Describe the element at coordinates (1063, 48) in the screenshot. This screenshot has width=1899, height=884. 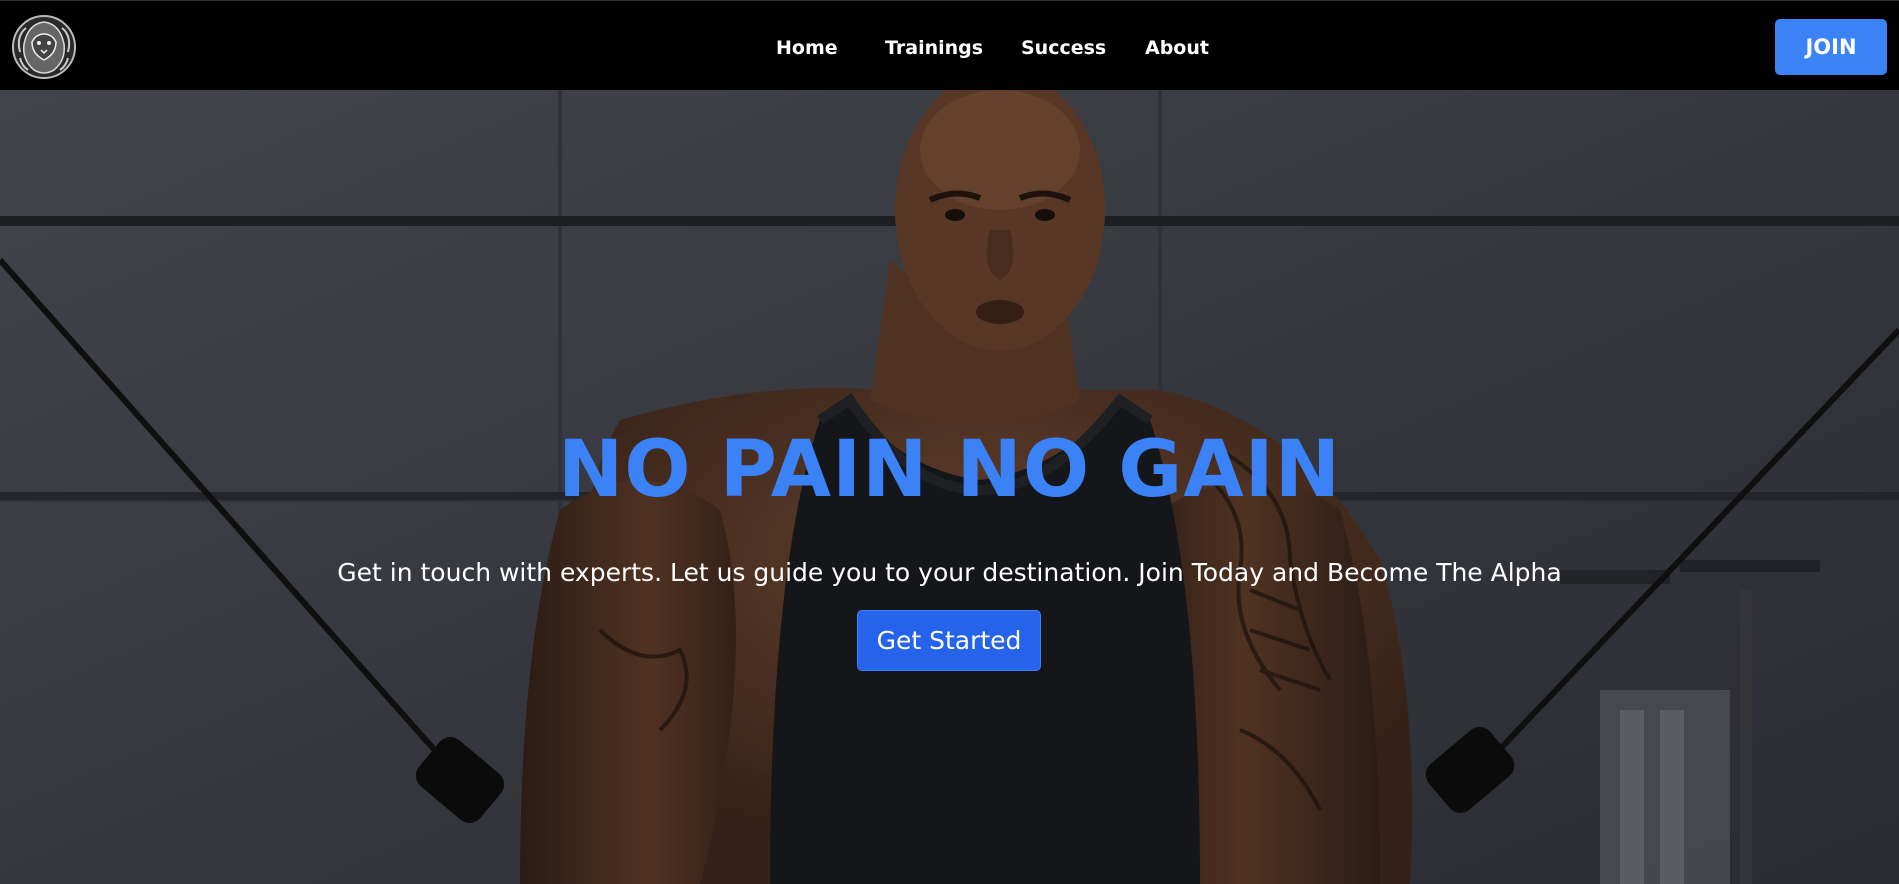
I see `nav-link-success: Success` at that location.